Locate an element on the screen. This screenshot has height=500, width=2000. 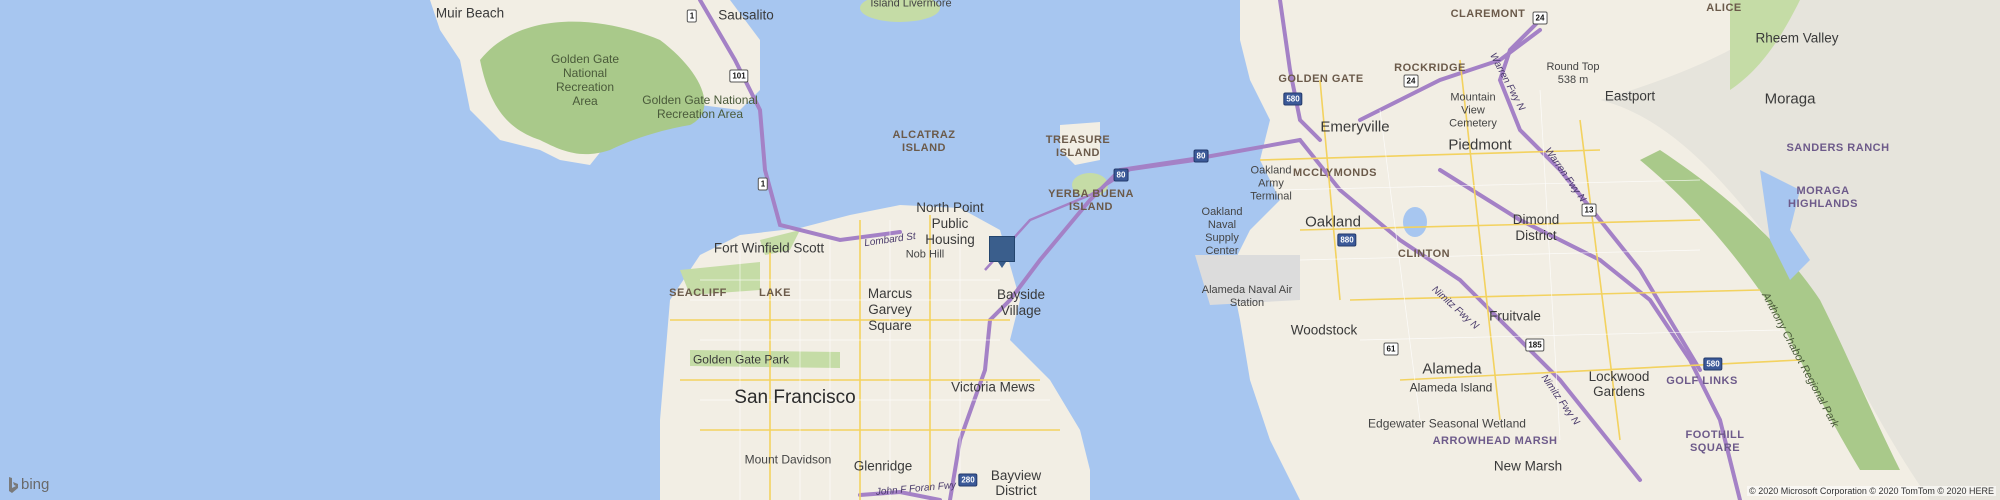
route-24-shield-mid: 24 is located at coordinates (1411, 81).